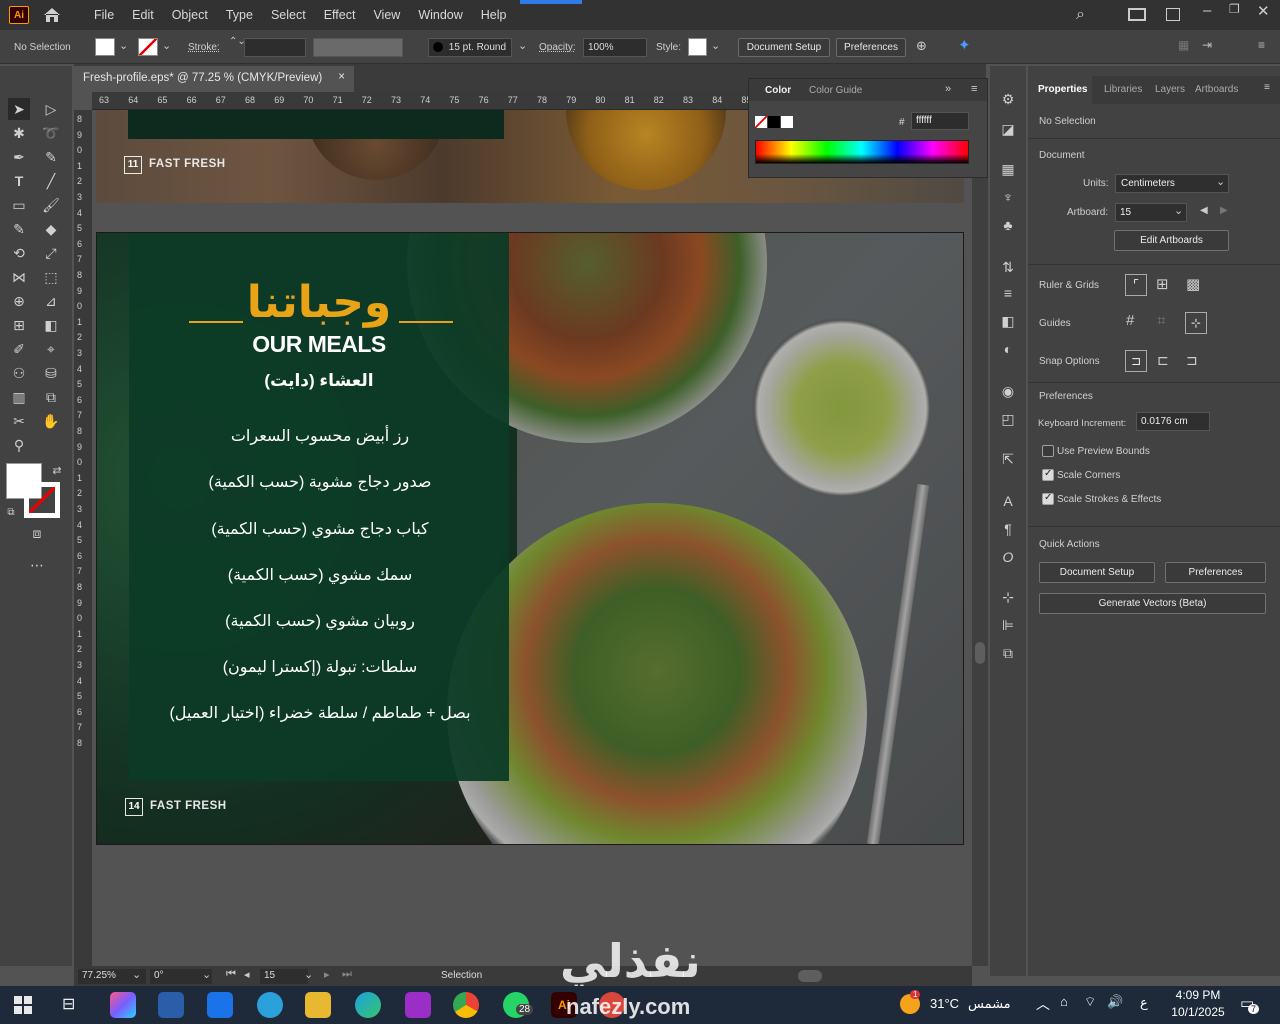 The image size is (1280, 1024). What do you see at coordinates (136, 974) in the screenshot?
I see `zoom-dropdown-icon: ⌄` at bounding box center [136, 974].